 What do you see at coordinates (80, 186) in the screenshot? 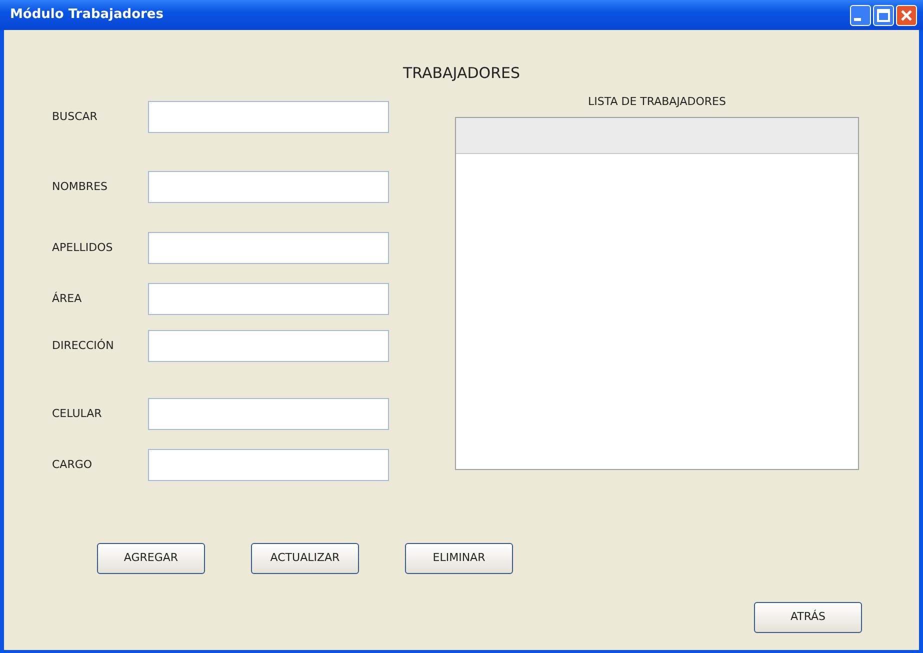
I see `field-label: NOMBRES` at bounding box center [80, 186].